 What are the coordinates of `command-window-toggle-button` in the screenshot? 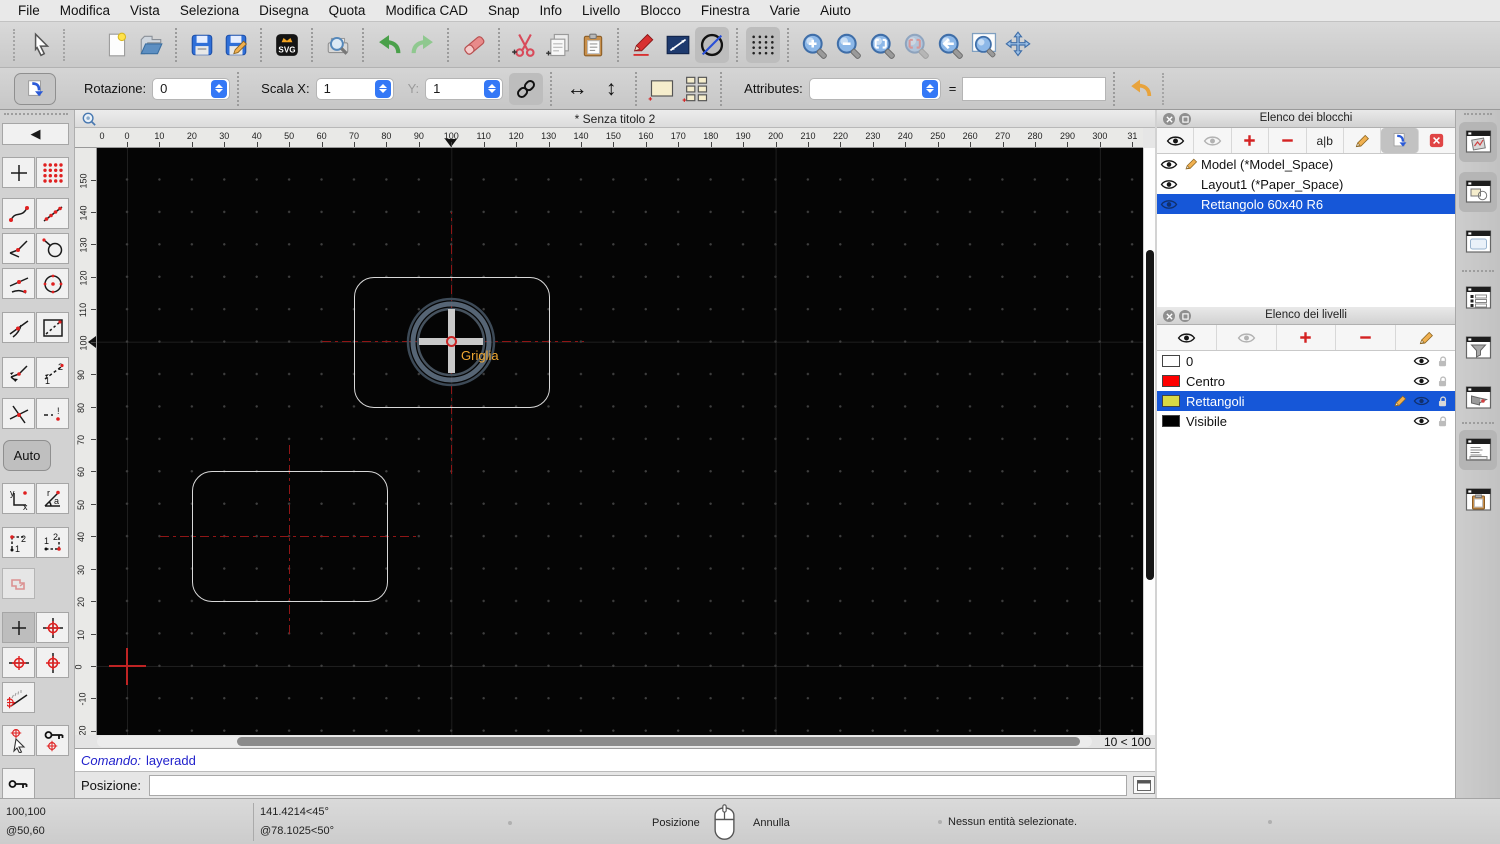 It's located at (1144, 785).